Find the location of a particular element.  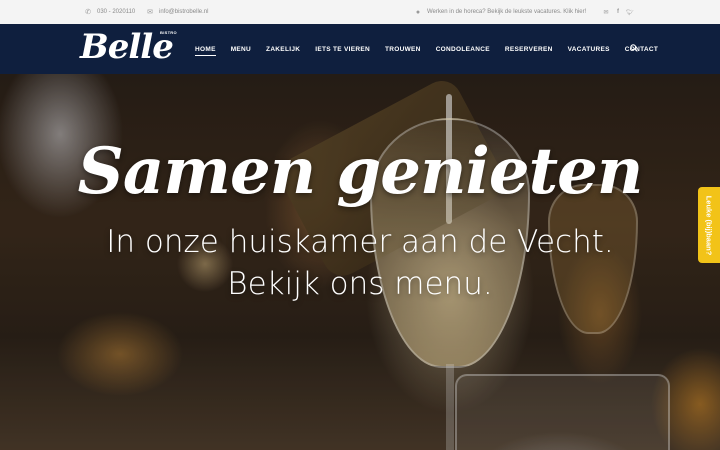

phone-number: 030 - 2020110 is located at coordinates (116, 12).